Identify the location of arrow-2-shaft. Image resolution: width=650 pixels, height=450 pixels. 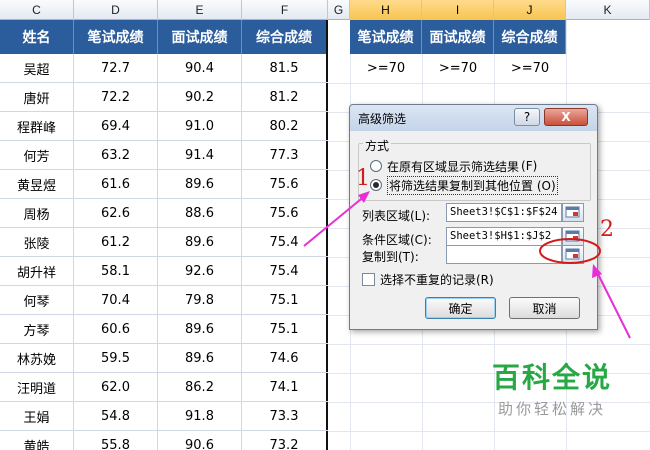
(613, 304).